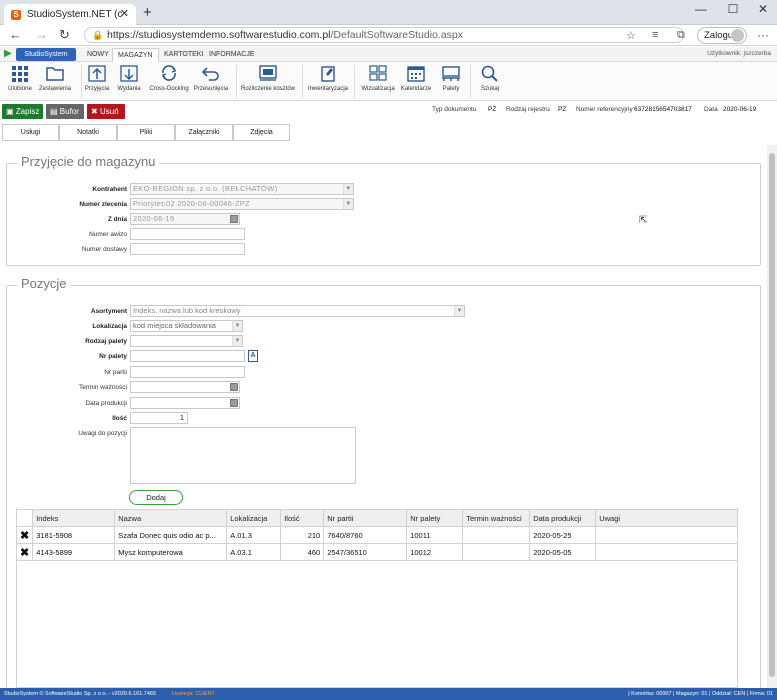 Image resolution: width=777 pixels, height=700 pixels. I want to click on refresh-icon: ↻, so click(64, 35).